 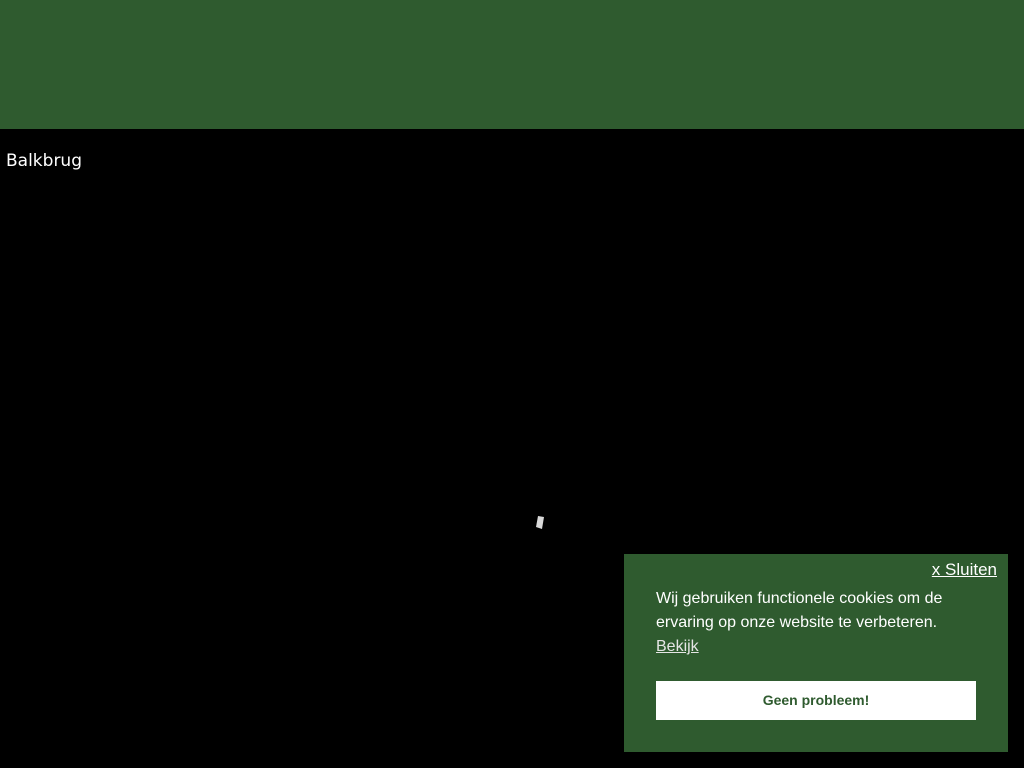 What do you see at coordinates (816, 700) in the screenshot?
I see `accept-cookies-button: Geen probleem!` at bounding box center [816, 700].